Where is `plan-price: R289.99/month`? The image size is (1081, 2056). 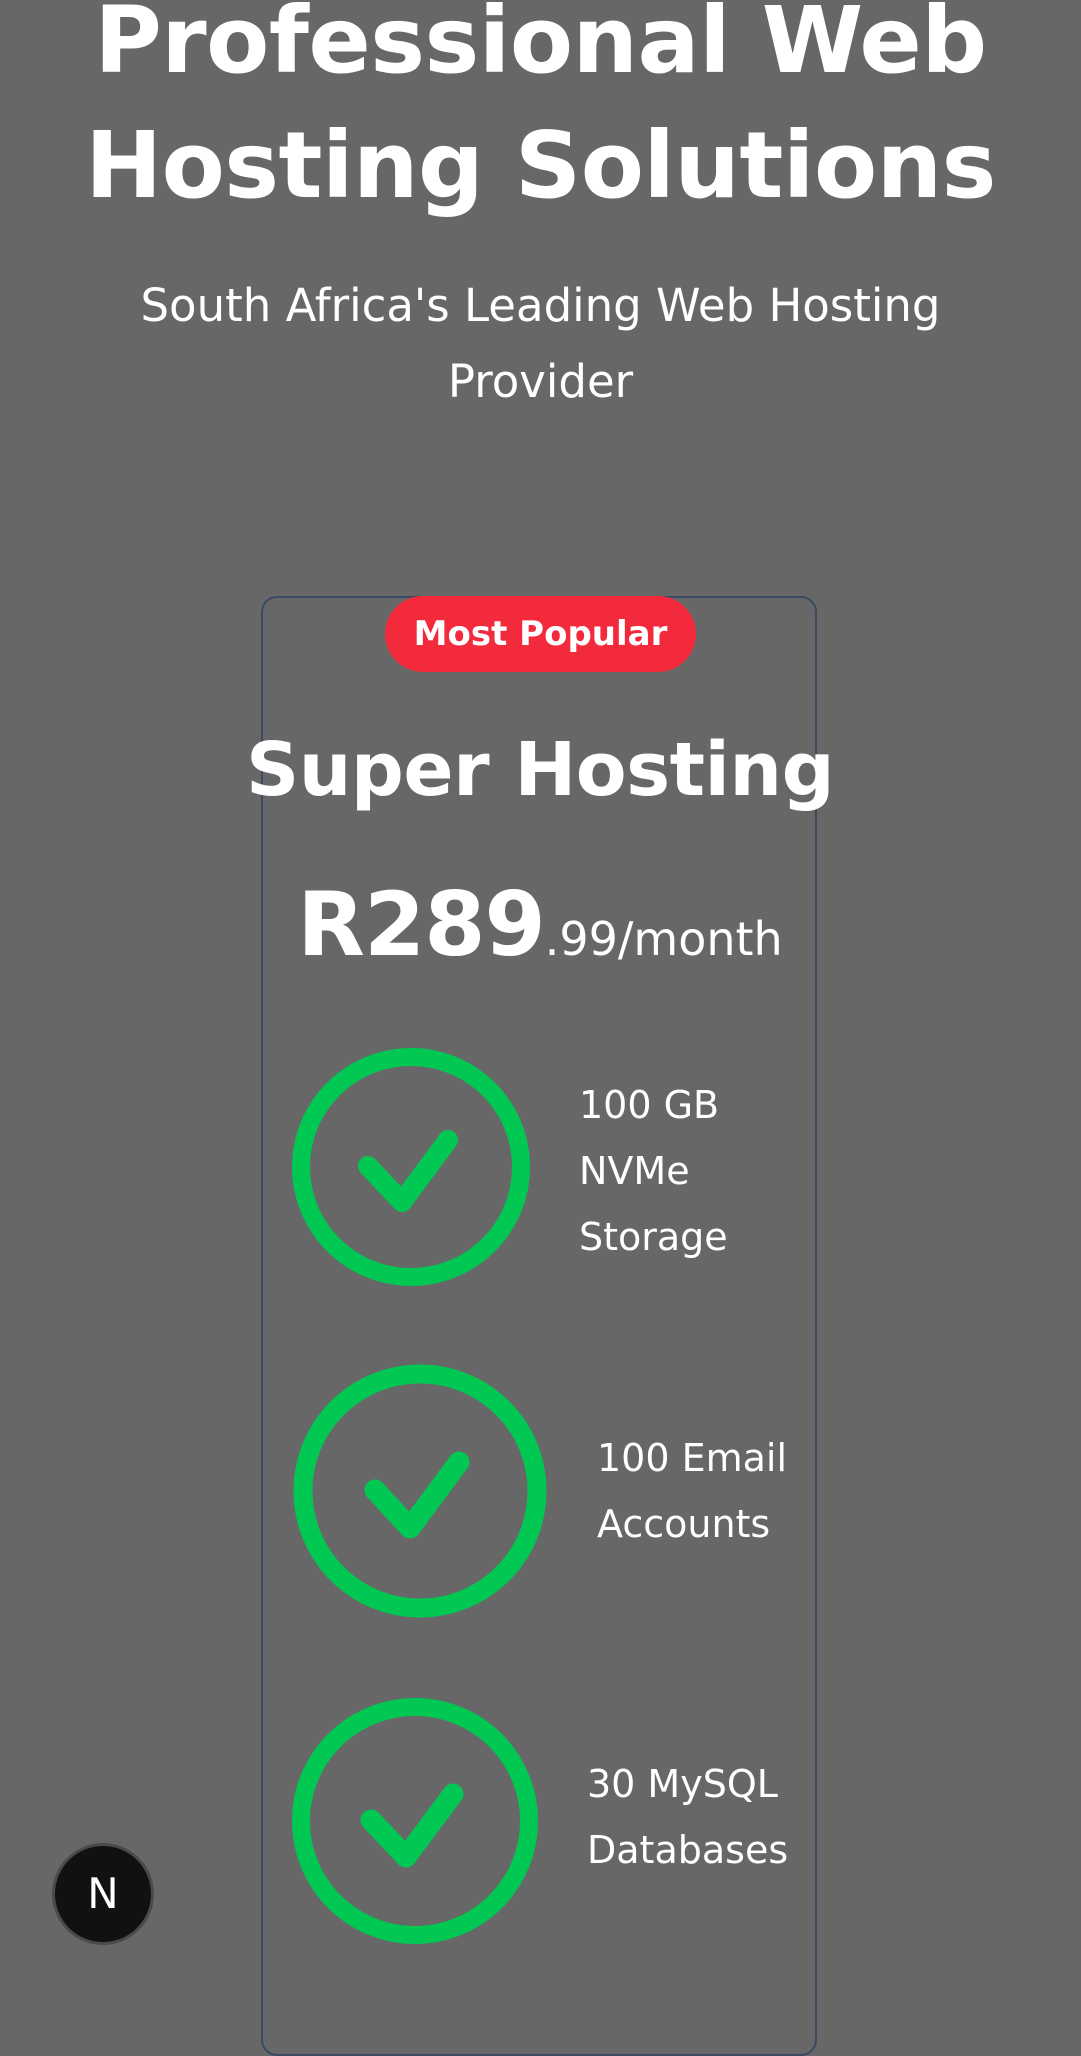
plan-price: R289.99/month is located at coordinates (540, 937).